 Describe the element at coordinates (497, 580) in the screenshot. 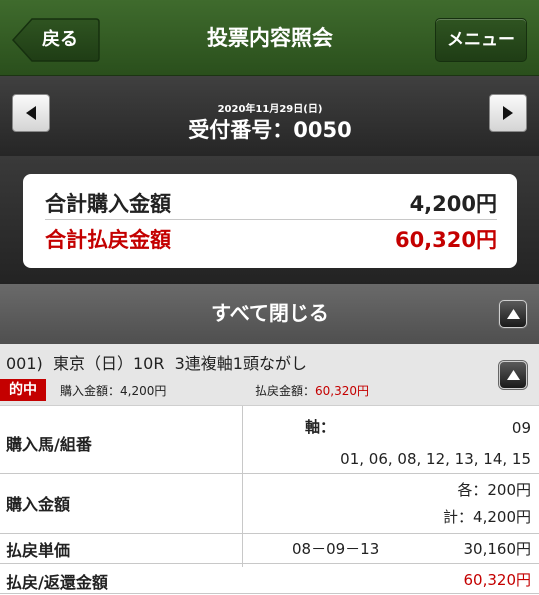

I see `refund-value: 60,320円` at that location.